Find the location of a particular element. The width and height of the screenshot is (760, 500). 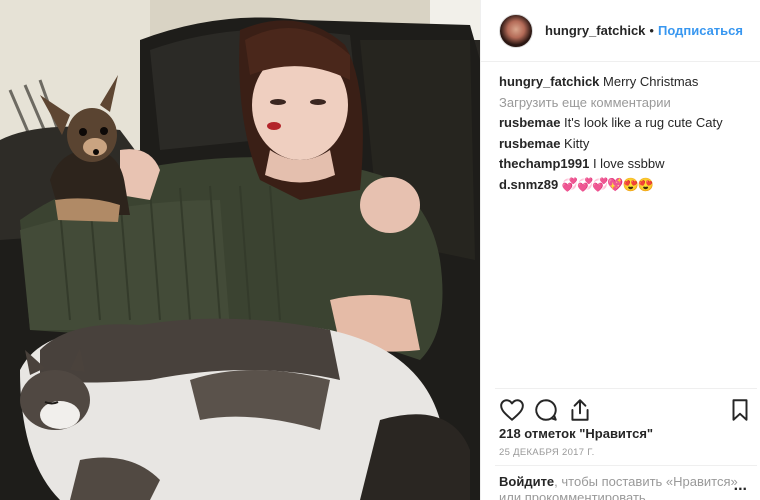

caption-author: hungry_fatchick is located at coordinates (549, 81).